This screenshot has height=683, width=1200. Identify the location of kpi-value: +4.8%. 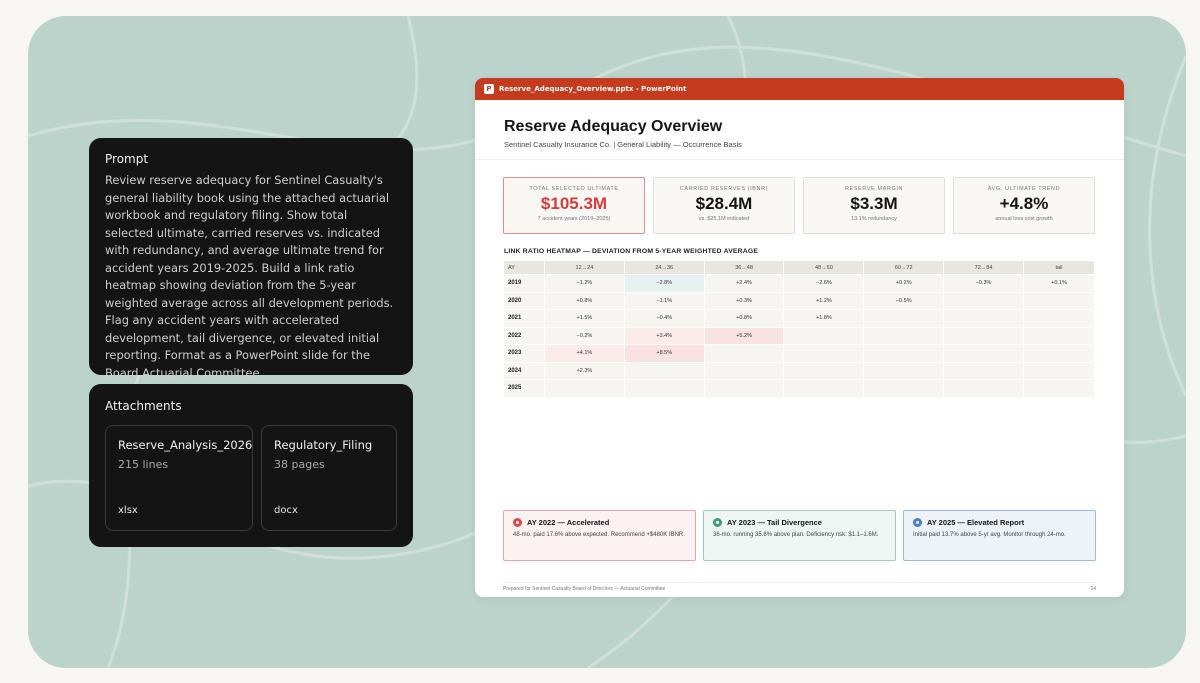
(1024, 203).